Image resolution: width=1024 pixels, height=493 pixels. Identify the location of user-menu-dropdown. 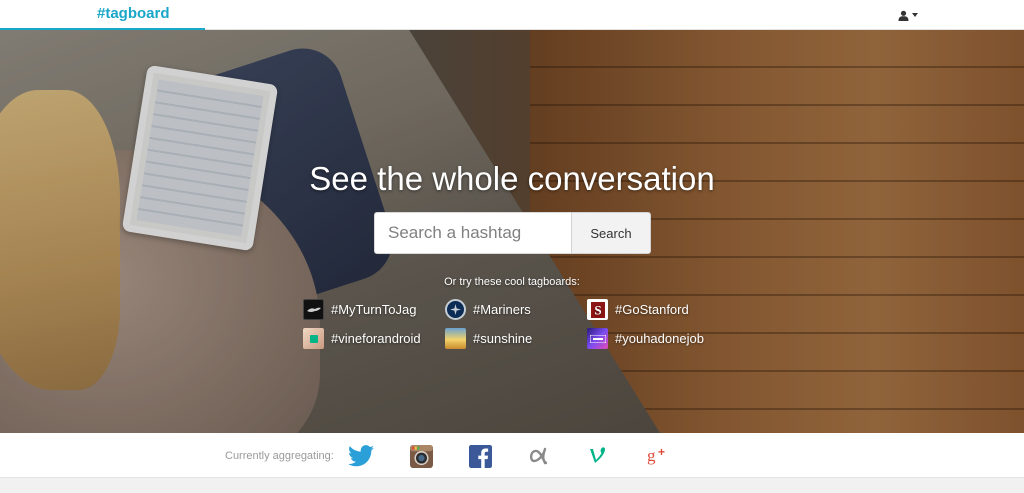
(909, 15).